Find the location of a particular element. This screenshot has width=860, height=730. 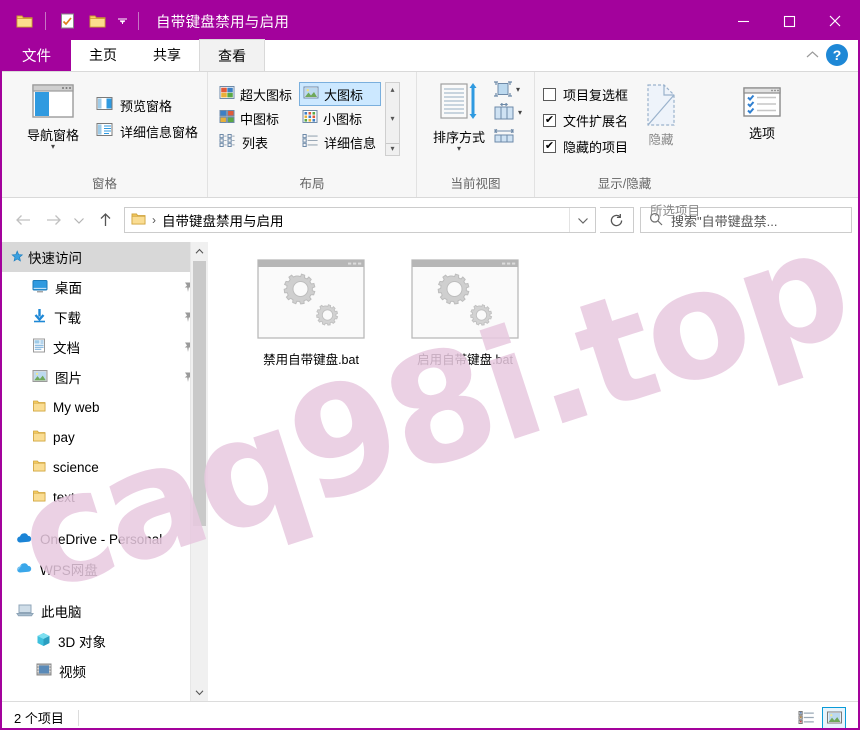

refresh-button is located at coordinates (617, 220).